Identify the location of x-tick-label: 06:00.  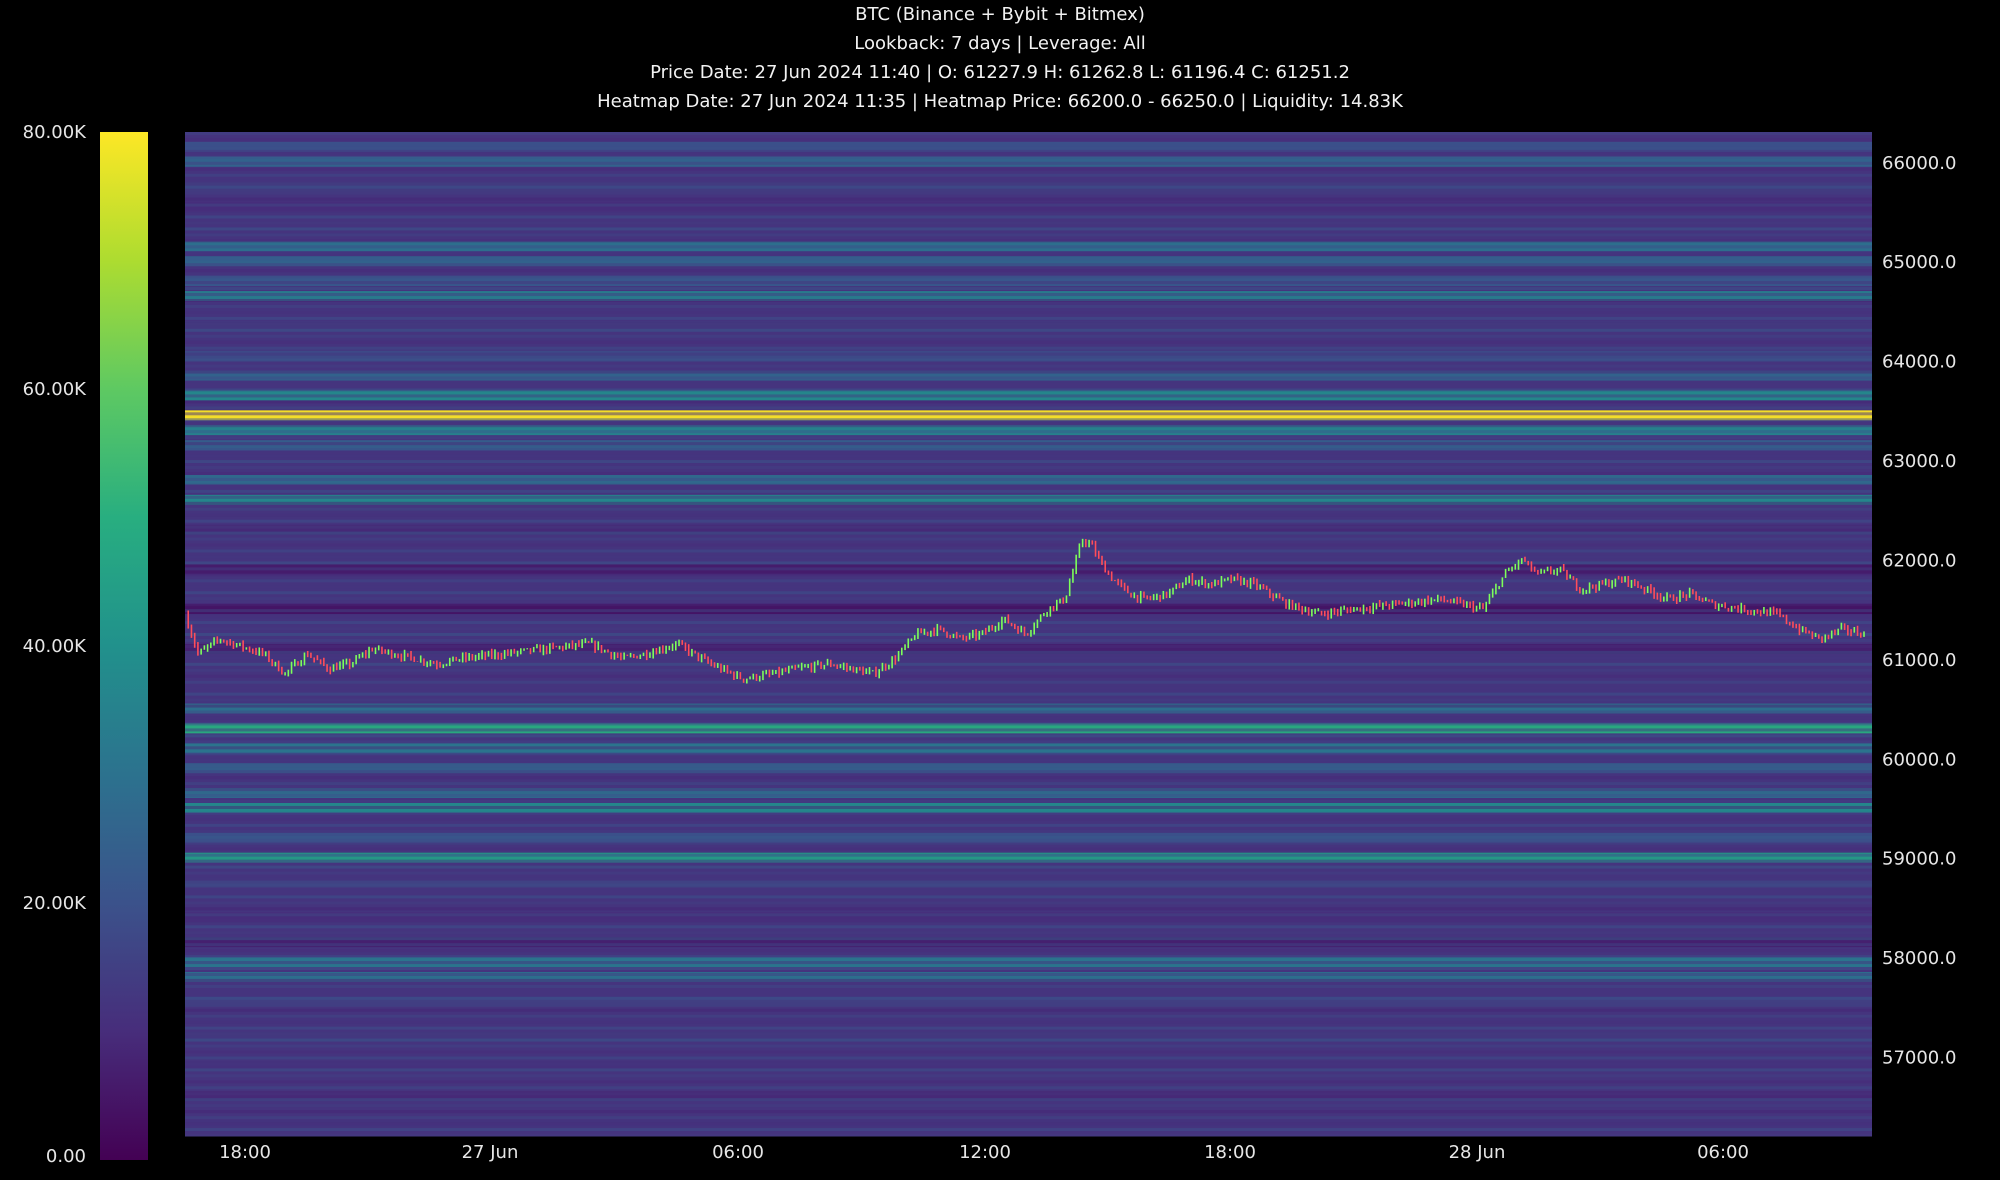
(738, 1152).